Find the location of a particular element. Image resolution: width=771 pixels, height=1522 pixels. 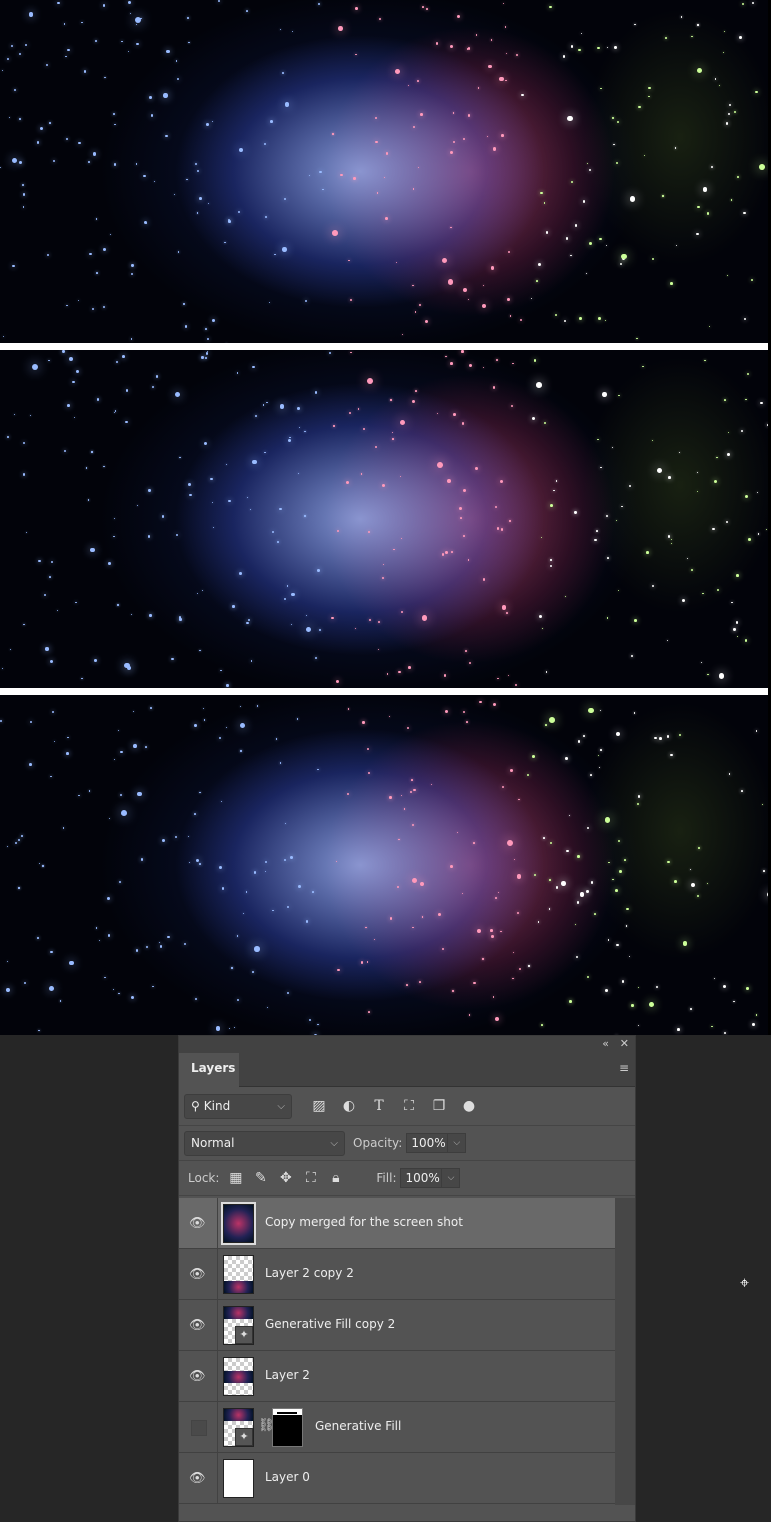

layers-scrollbar is located at coordinates (625, 1351).